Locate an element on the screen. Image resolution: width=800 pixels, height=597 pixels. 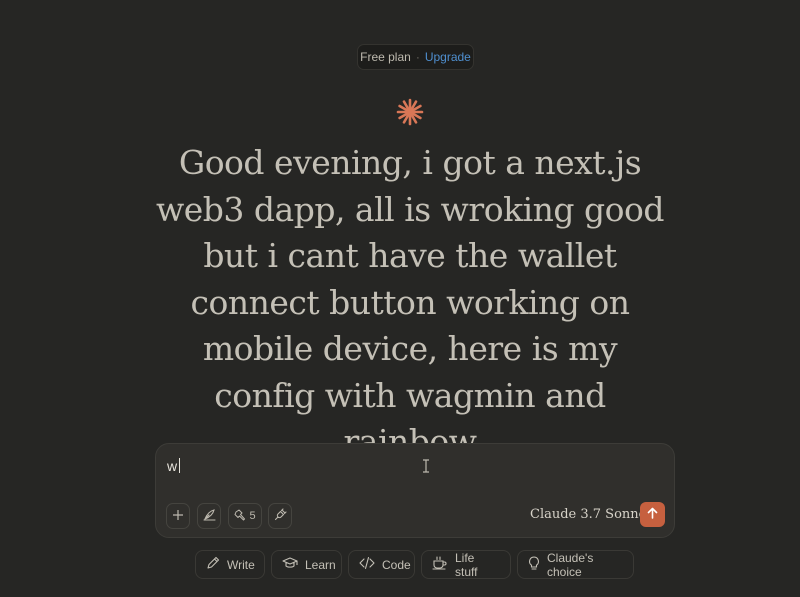
suggestion-label: Code is located at coordinates (396, 564).